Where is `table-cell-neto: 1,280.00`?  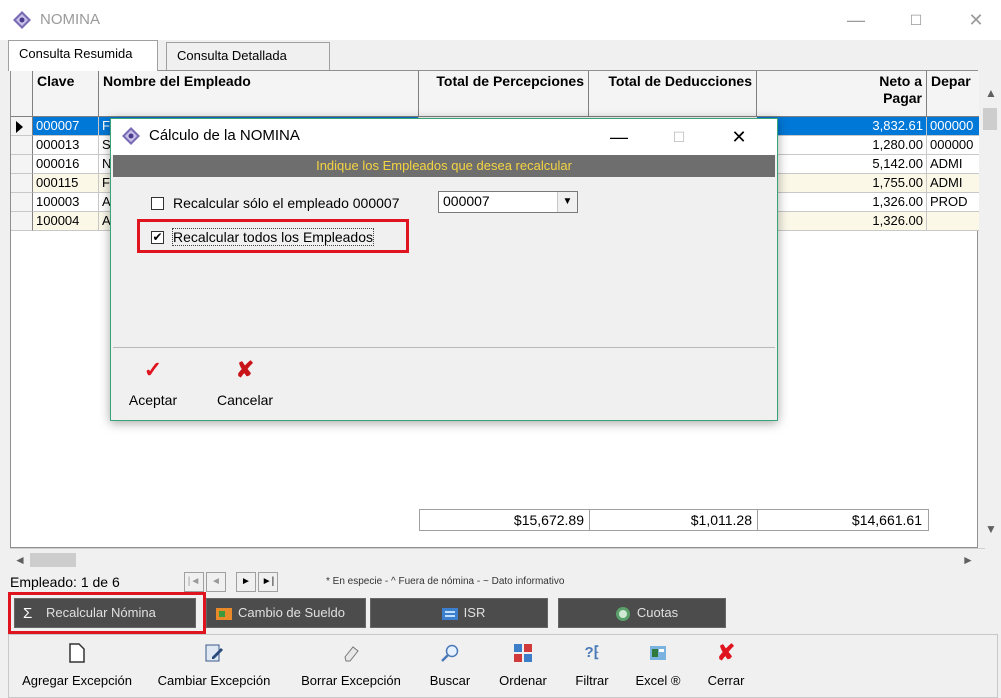
table-cell-neto: 1,280.00 is located at coordinates (842, 145).